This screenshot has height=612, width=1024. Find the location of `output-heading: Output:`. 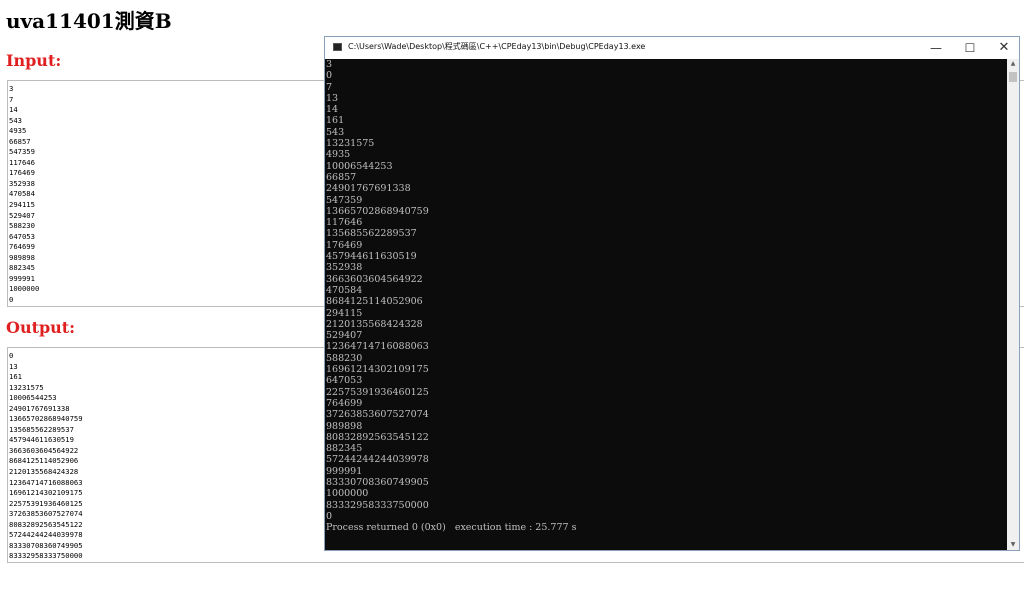

output-heading: Output: is located at coordinates (41, 327).